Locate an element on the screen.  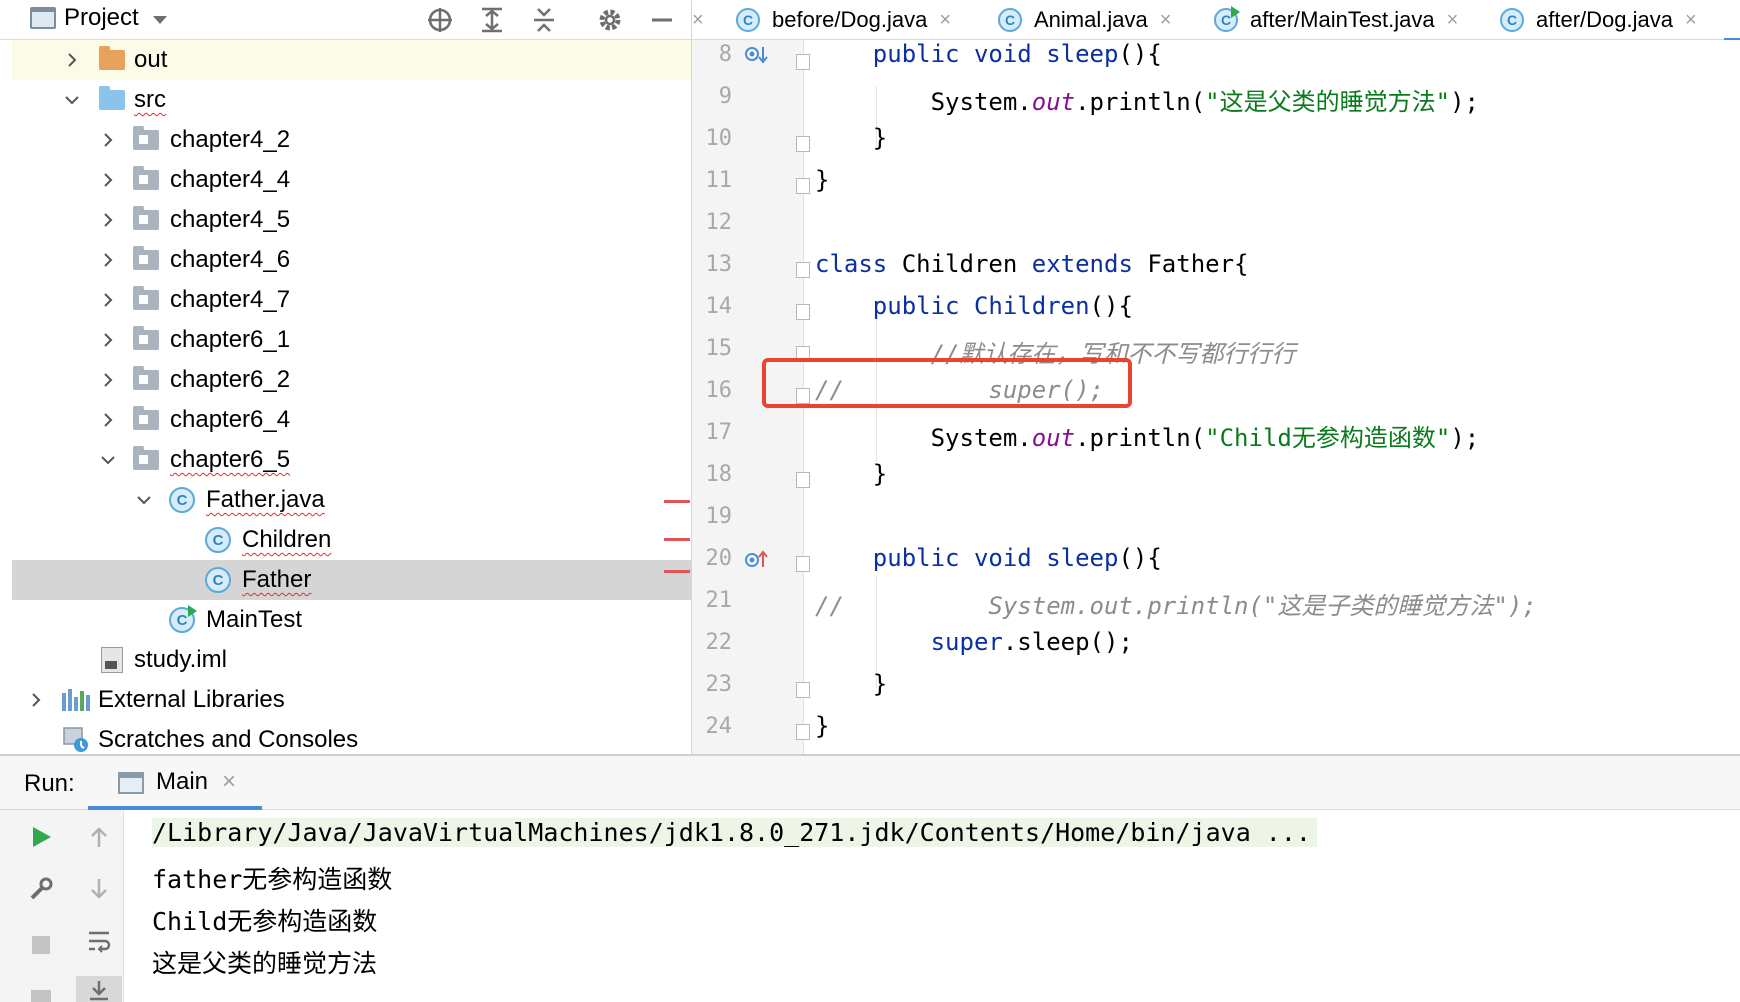
line-number: 13 is located at coordinates (719, 264).